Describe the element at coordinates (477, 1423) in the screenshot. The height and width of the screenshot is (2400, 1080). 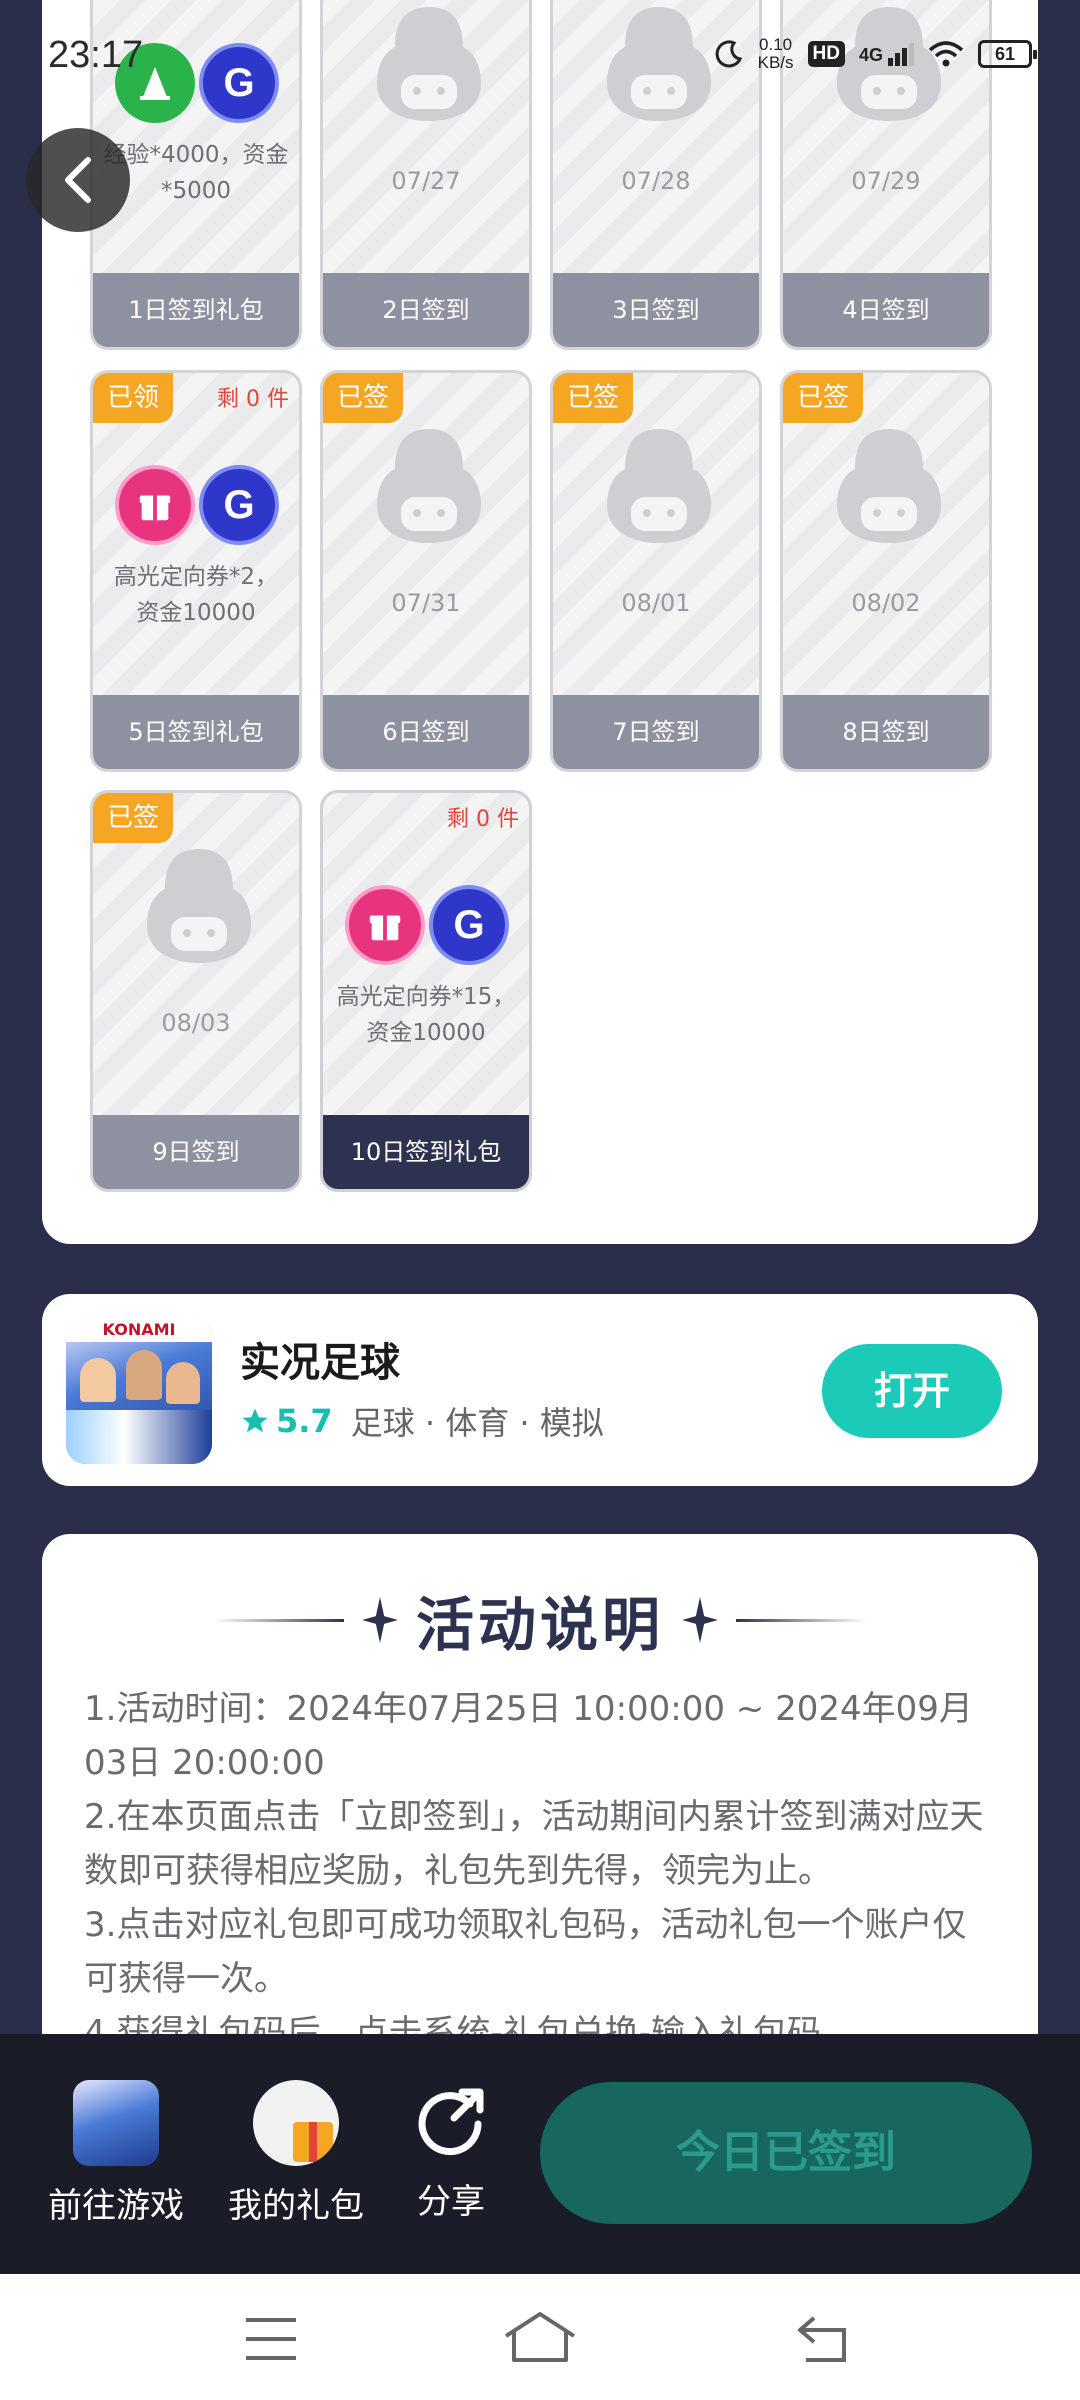
I see `game-tags: 足球 · 体育 · 模拟` at that location.